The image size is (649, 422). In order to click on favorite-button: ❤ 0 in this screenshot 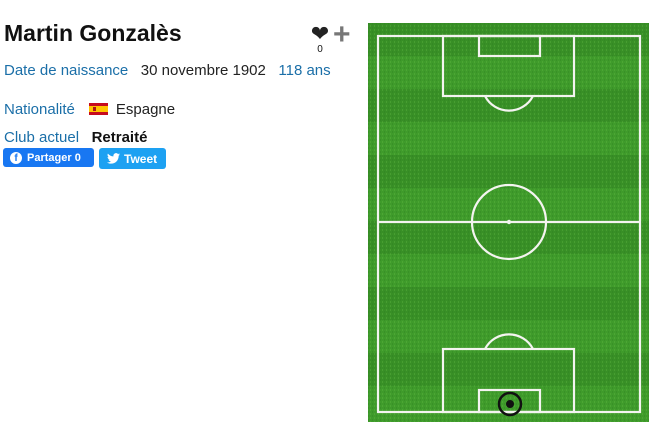, I will do `click(320, 38)`.